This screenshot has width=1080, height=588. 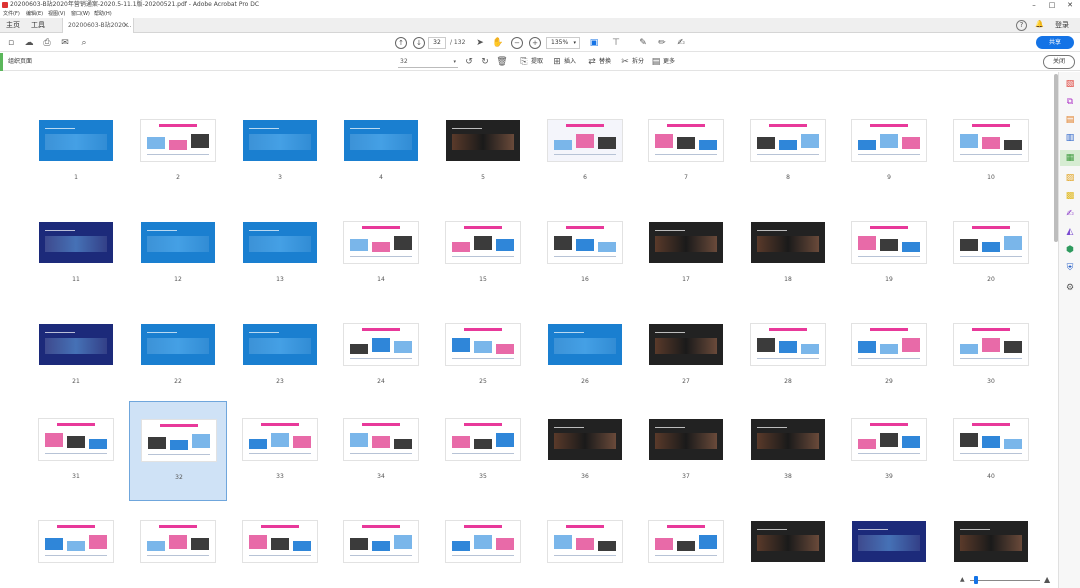 What do you see at coordinates (1055, 42) in the screenshot?
I see `share-button: 共享` at bounding box center [1055, 42].